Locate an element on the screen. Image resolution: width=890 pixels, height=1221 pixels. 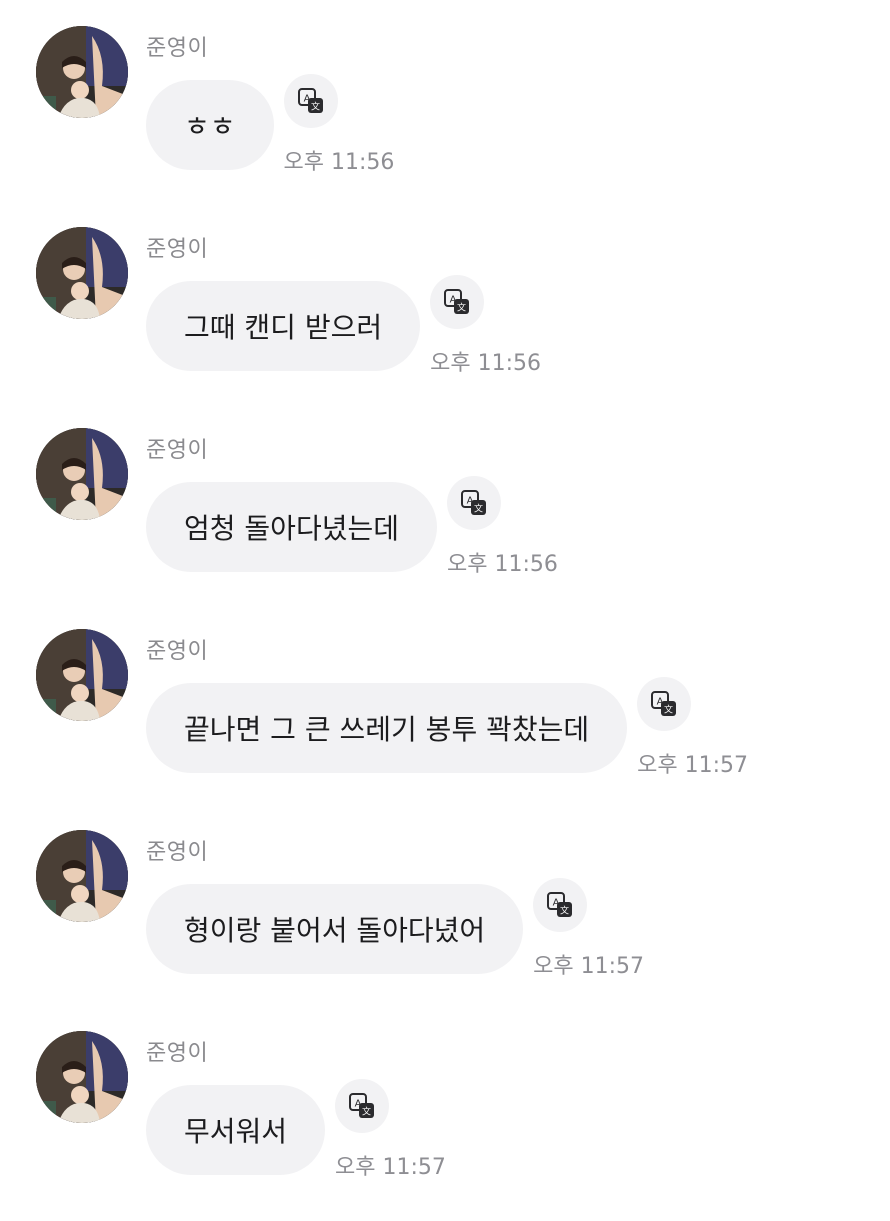
message-row: 형이랑 붙어서 돌아다녔어 A 文 오후 11:57 is located at coordinates (409, 941).